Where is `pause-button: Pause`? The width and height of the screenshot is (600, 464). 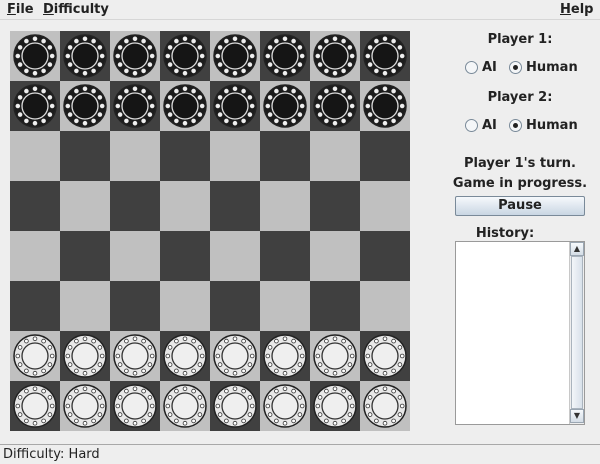
pause-button: Pause is located at coordinates (520, 206).